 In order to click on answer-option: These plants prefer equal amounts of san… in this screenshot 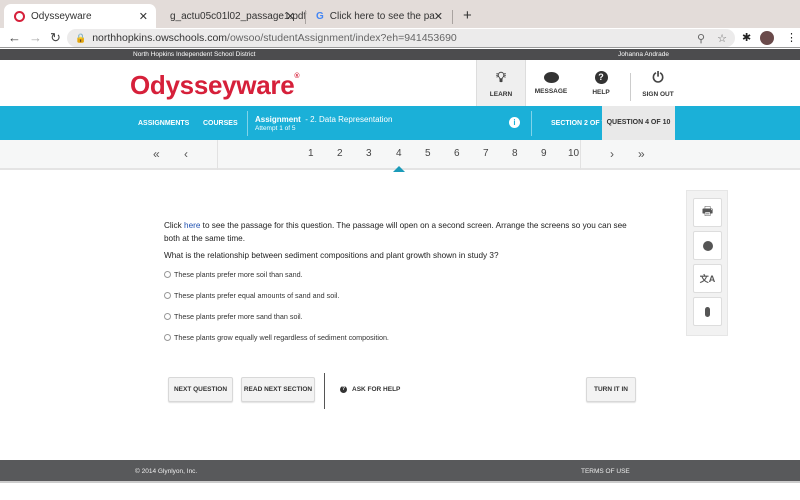, I will do `click(251, 295)`.